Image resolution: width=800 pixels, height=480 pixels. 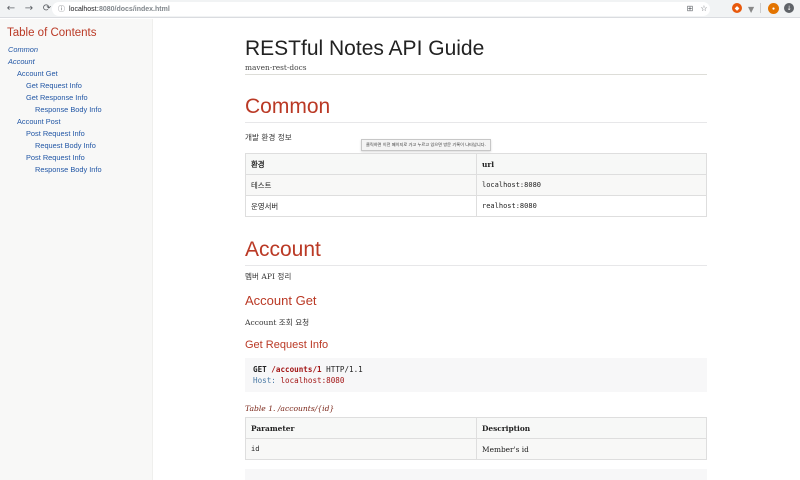 I want to click on table-header-cell: Description, so click(x=591, y=428).